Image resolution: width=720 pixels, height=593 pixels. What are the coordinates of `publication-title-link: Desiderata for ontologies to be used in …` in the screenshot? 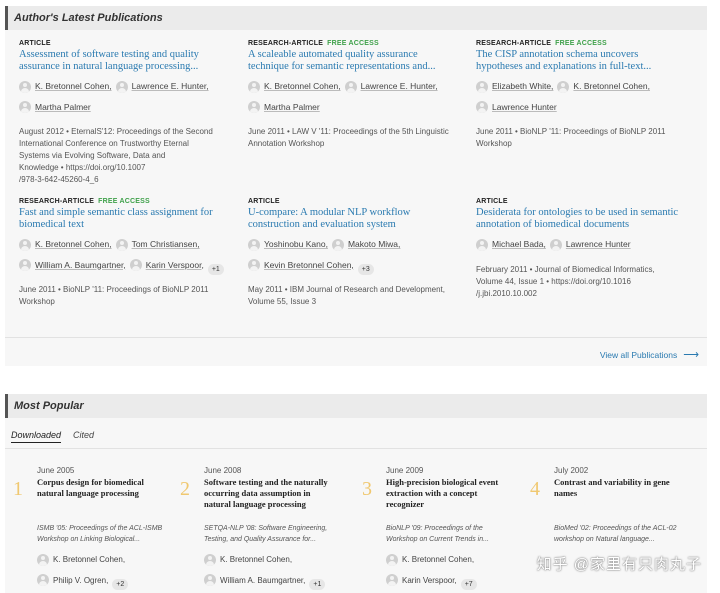 It's located at (581, 219).